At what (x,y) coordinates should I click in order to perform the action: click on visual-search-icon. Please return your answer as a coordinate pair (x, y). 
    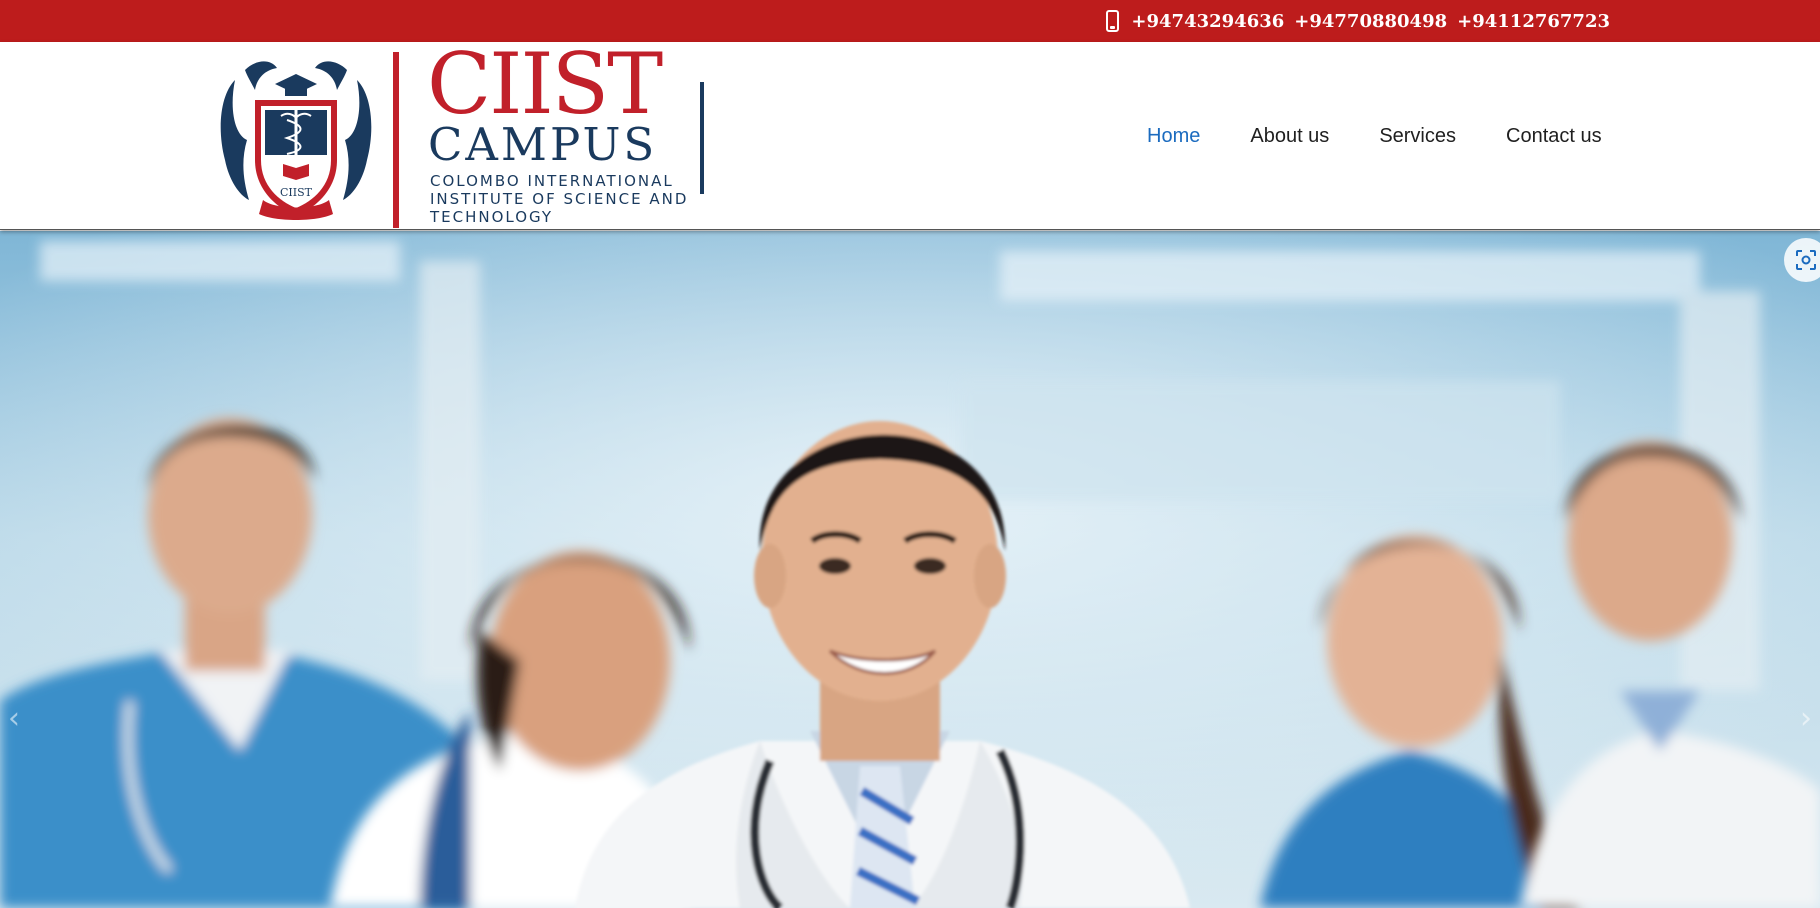
    Looking at the image, I should click on (1806, 260).